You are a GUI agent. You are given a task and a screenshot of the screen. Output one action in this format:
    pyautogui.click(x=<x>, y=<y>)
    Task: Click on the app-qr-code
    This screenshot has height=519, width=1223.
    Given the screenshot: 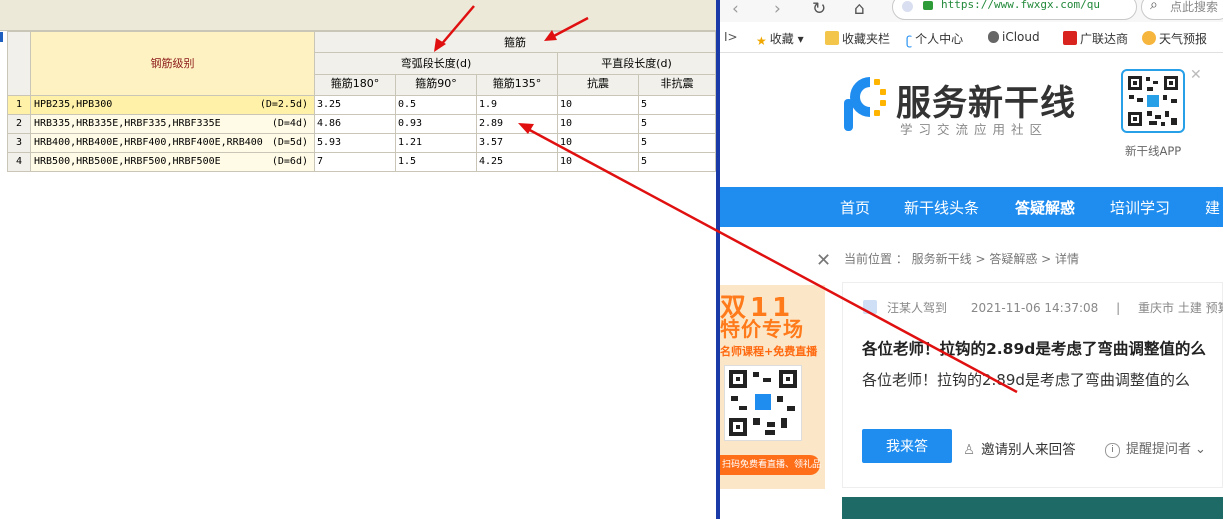 What is the action you would take?
    pyautogui.click(x=1153, y=101)
    